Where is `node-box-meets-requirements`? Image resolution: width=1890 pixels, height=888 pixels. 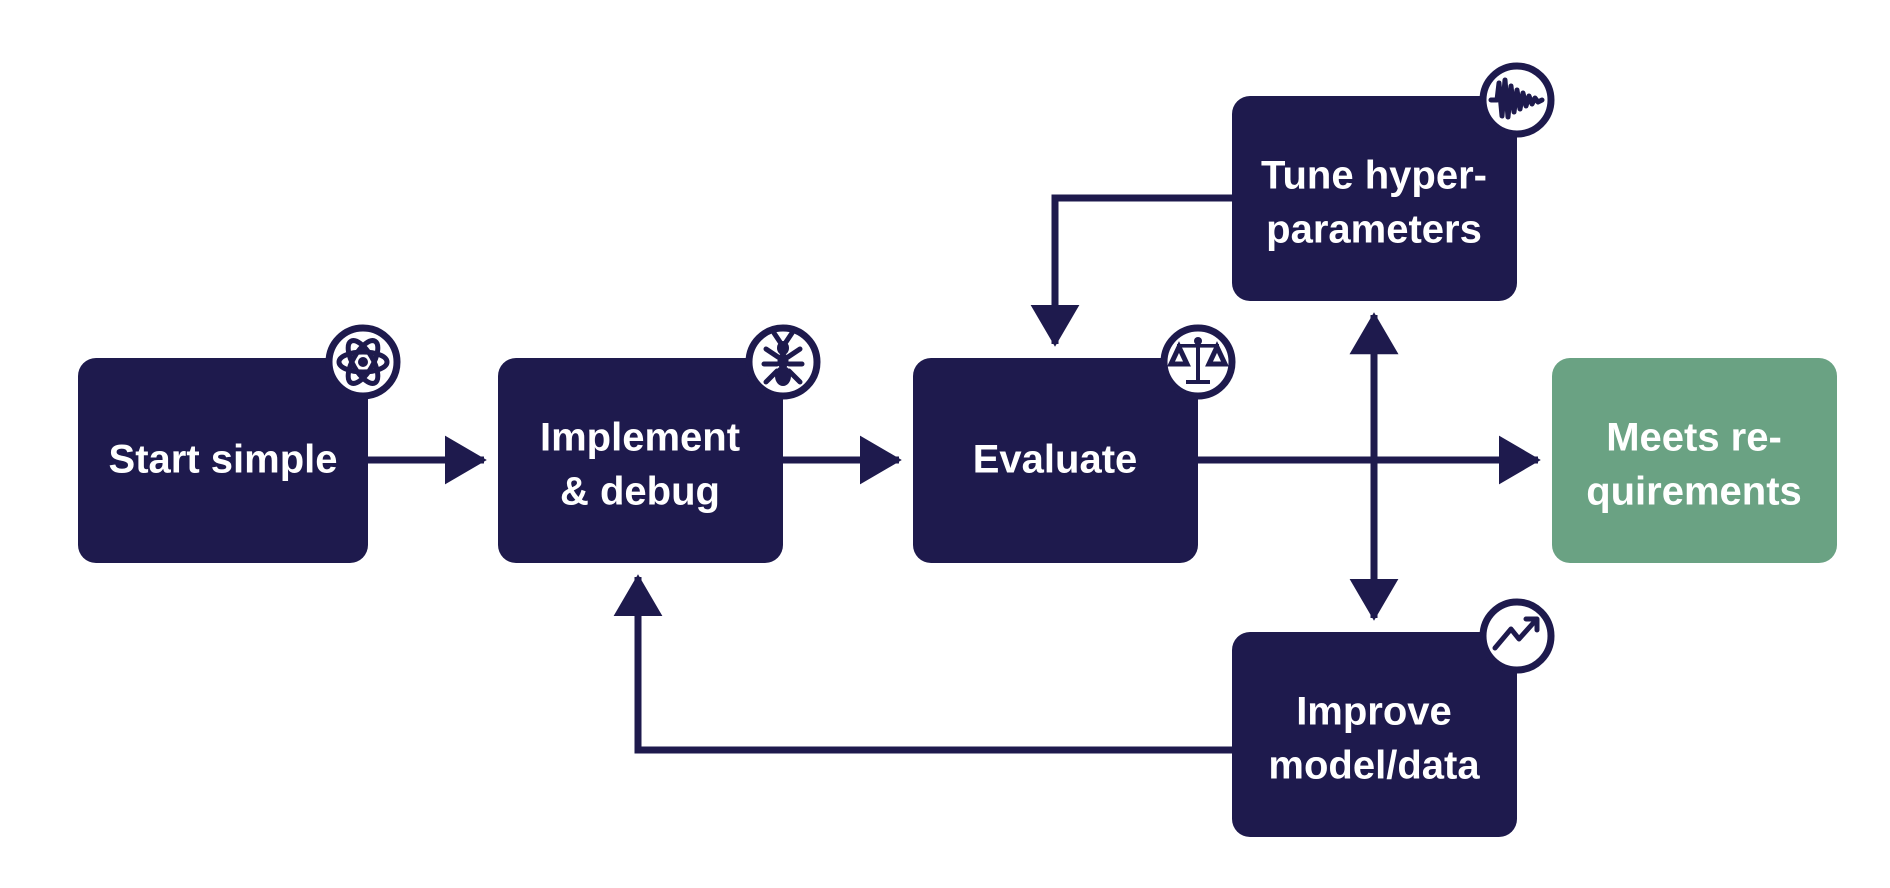 node-box-meets-requirements is located at coordinates (1694, 460).